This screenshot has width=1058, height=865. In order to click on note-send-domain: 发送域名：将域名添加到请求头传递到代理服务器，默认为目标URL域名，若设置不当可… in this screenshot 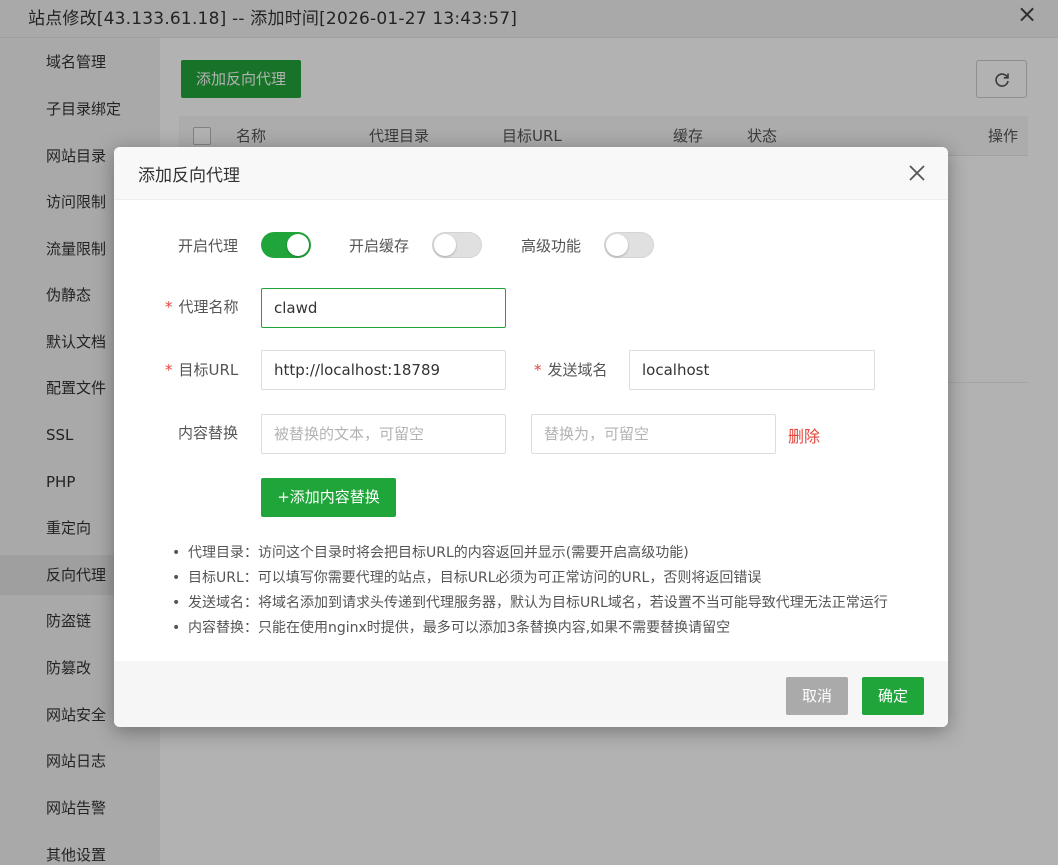, I will do `click(552, 603)`.